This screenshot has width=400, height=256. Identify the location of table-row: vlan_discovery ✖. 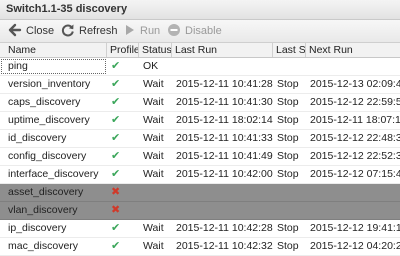
(200, 211).